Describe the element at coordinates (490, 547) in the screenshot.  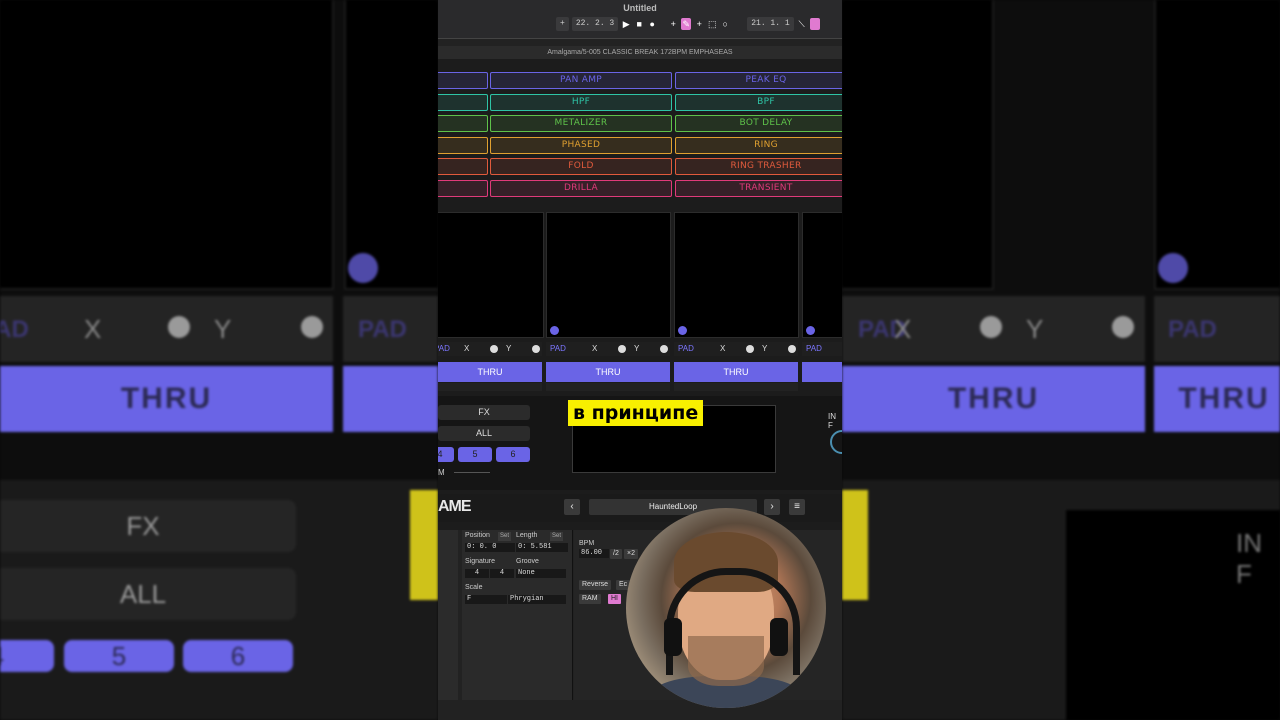
I see `position-field: 0: 0. 0` at that location.